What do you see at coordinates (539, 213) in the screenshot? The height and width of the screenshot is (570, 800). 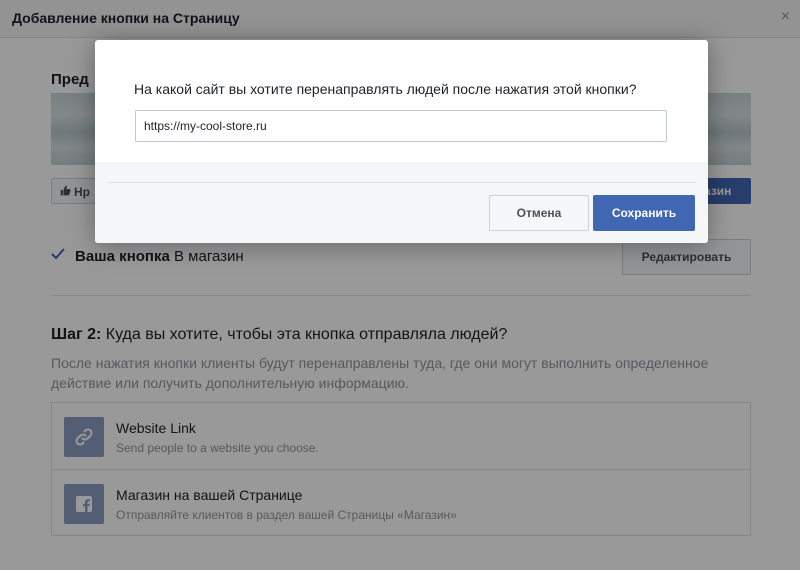 I see `cancel-button: Отмена` at bounding box center [539, 213].